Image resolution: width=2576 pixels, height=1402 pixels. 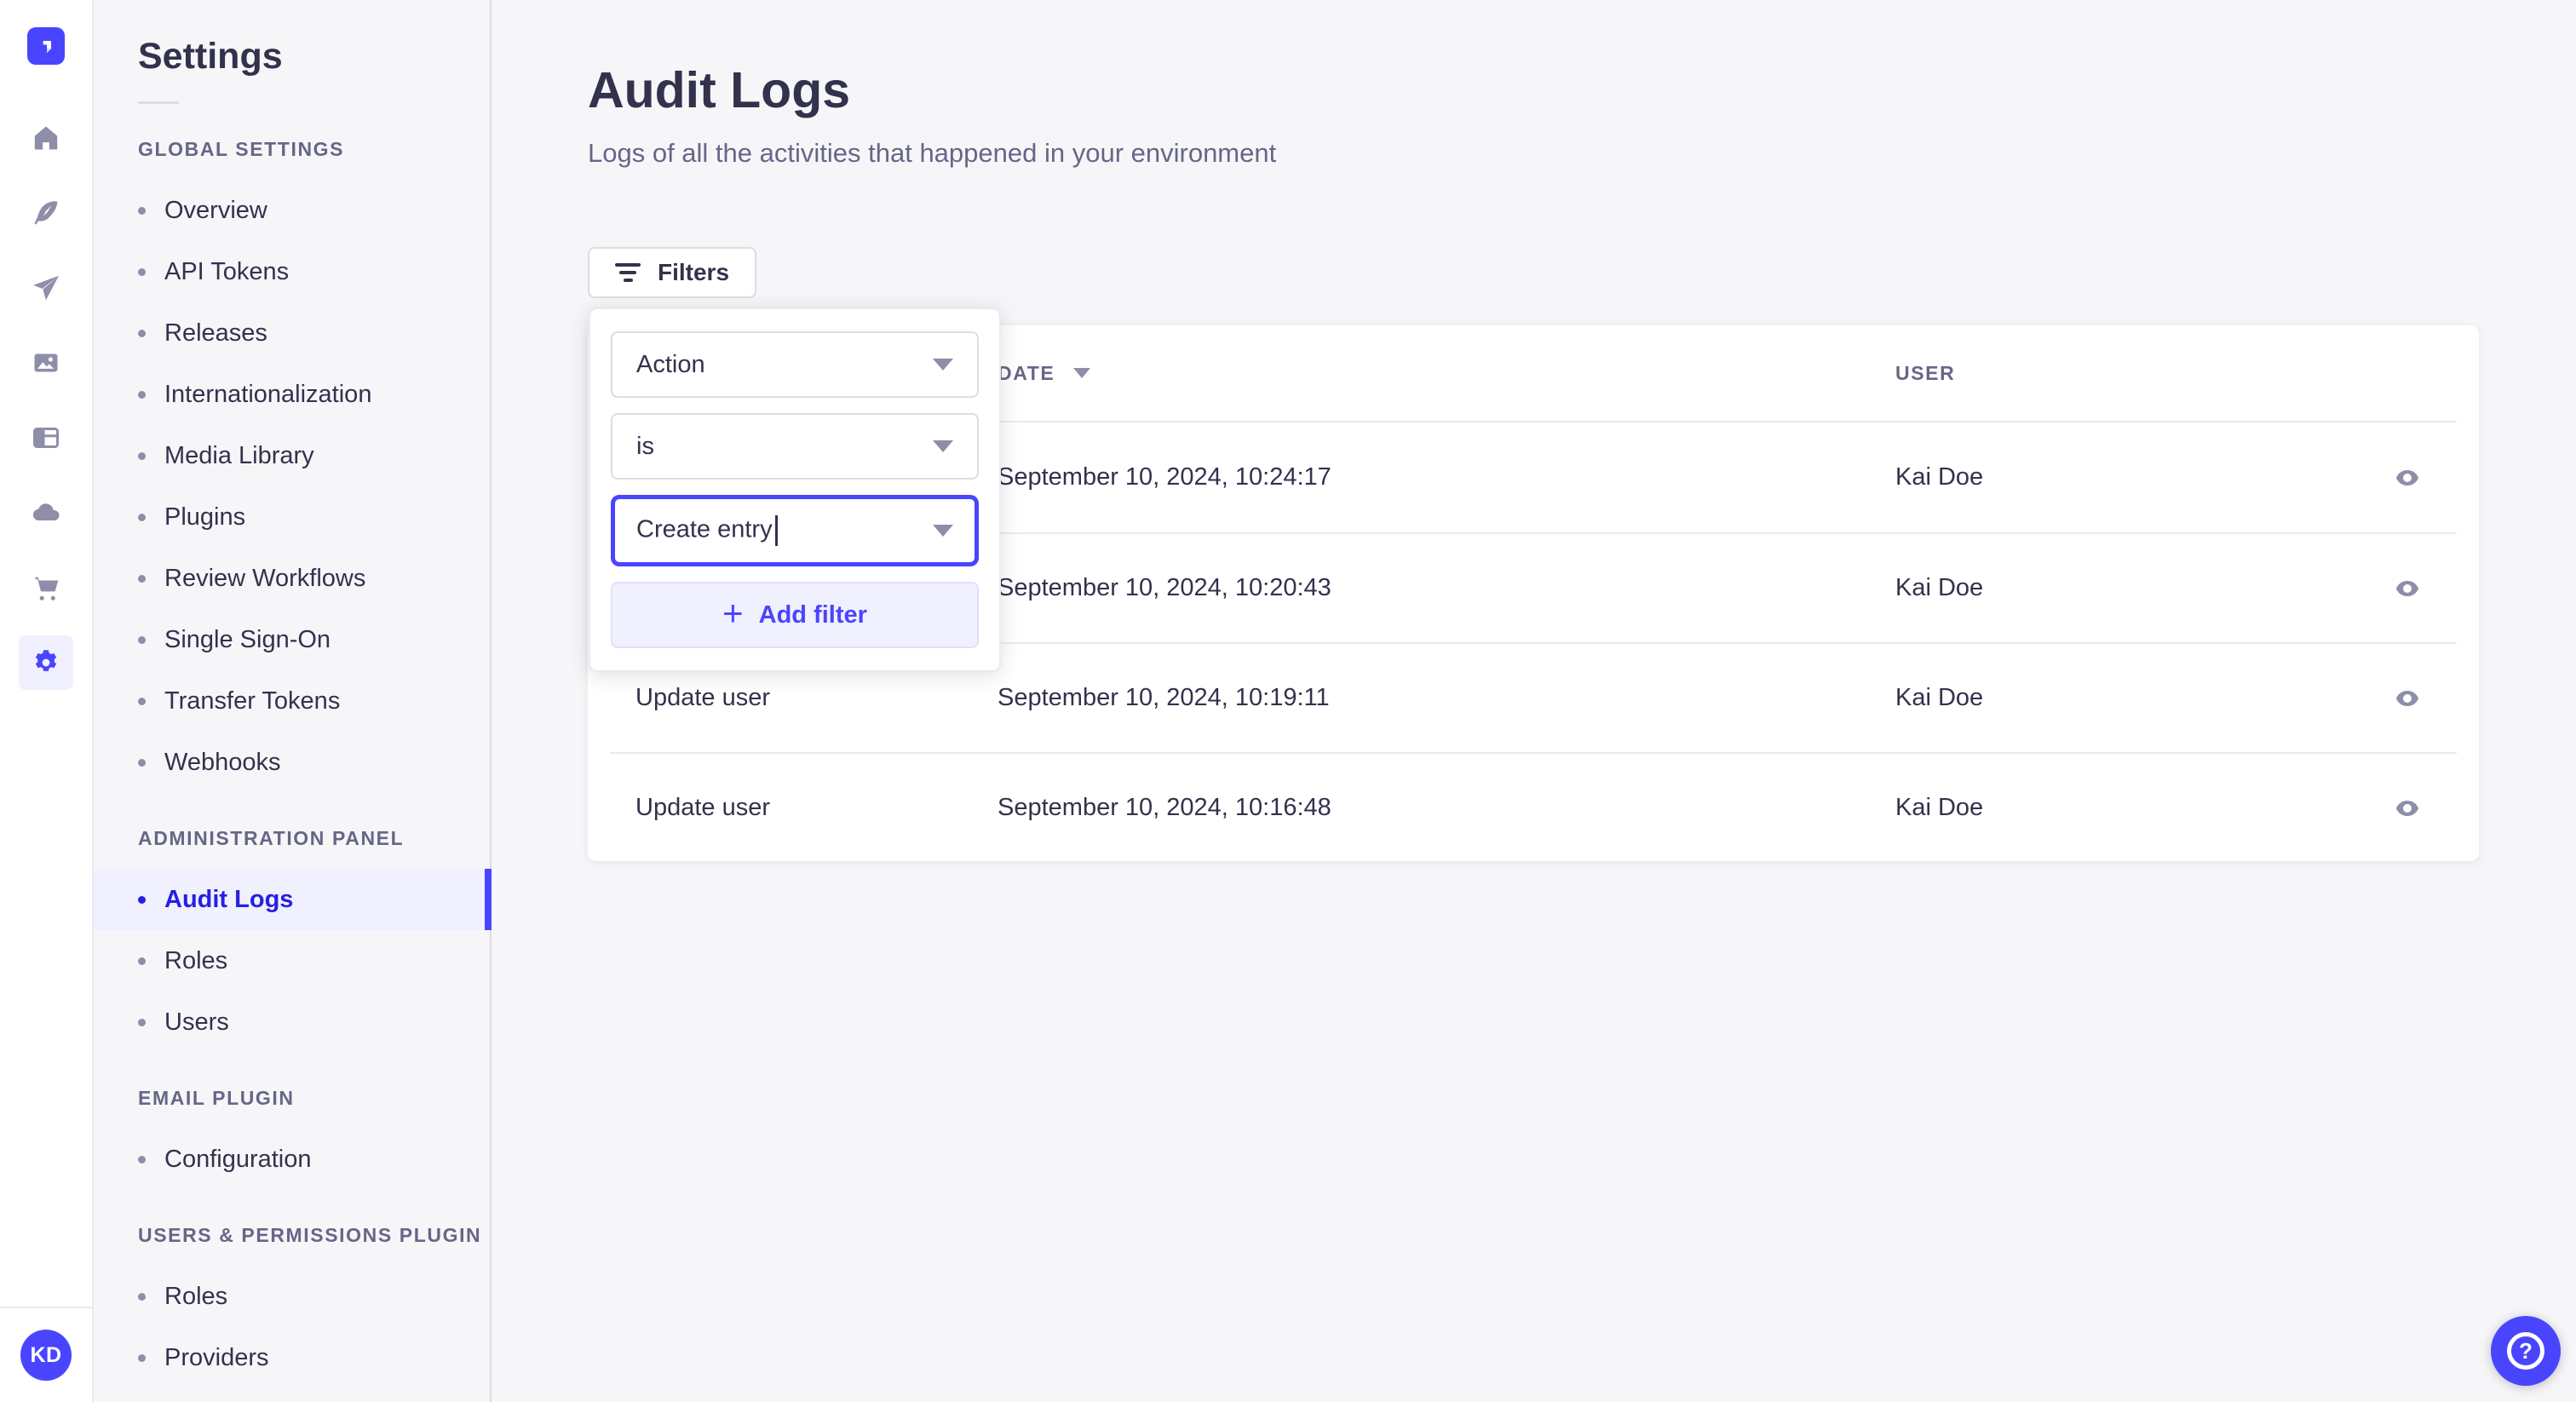 What do you see at coordinates (238, 1159) in the screenshot?
I see `sidebar-item-label: Configuration` at bounding box center [238, 1159].